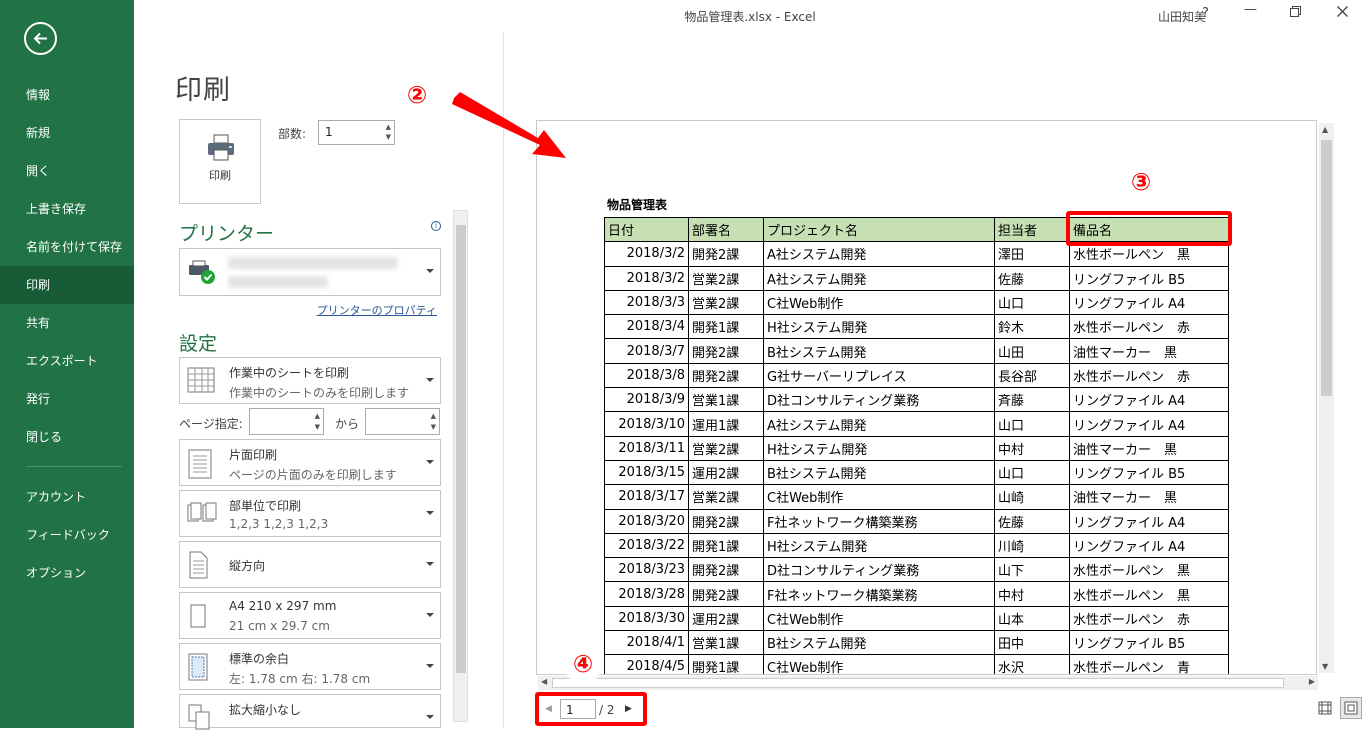 This screenshot has width=1366, height=730. Describe the element at coordinates (544, 681) in the screenshot. I see `scroll-left-icon: ◀` at that location.